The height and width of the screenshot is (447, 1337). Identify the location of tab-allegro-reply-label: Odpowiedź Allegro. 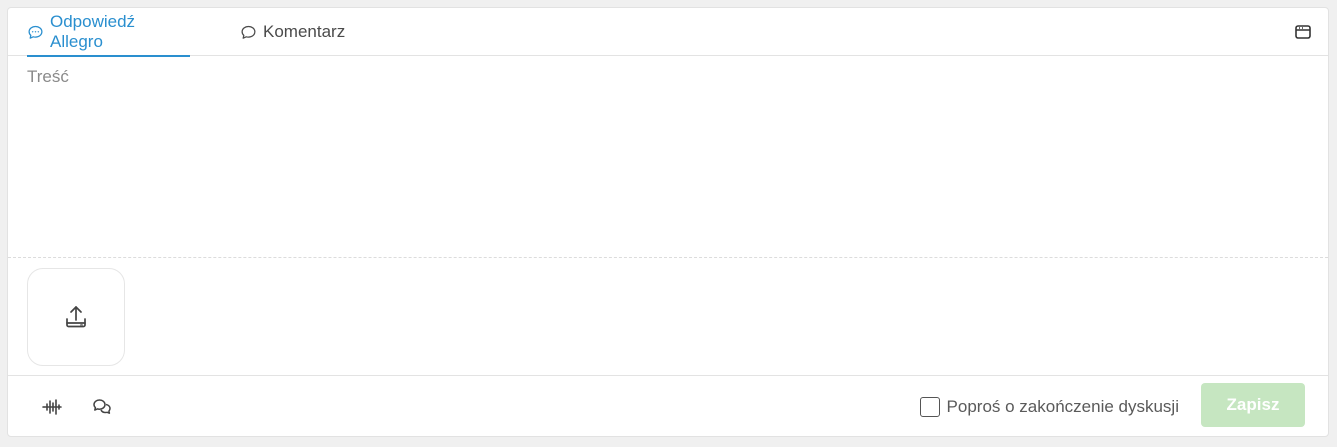
(93, 31).